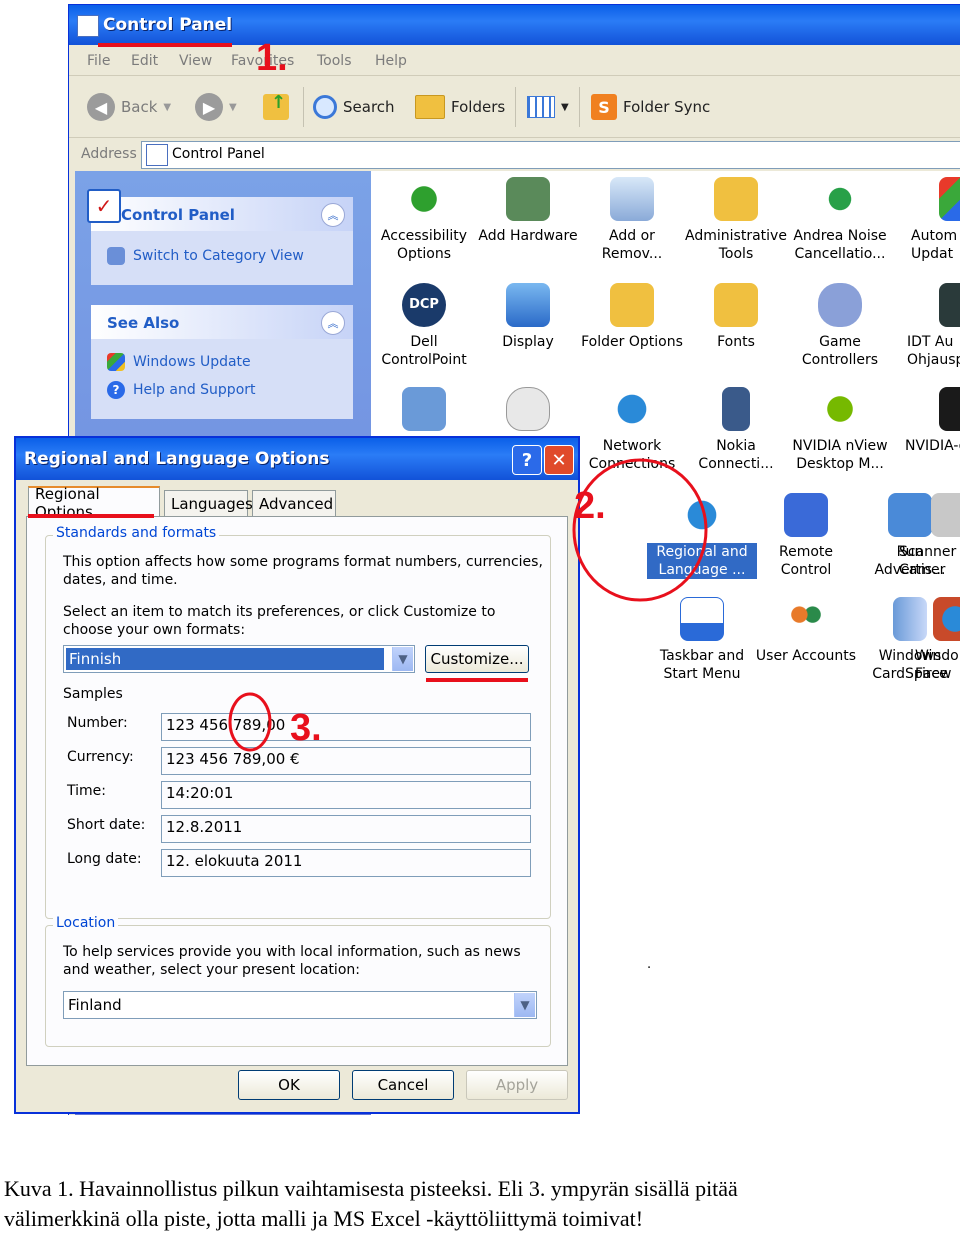 This screenshot has width=960, height=1234. What do you see at coordinates (590, 506) in the screenshot?
I see `marker-2: 2.` at bounding box center [590, 506].